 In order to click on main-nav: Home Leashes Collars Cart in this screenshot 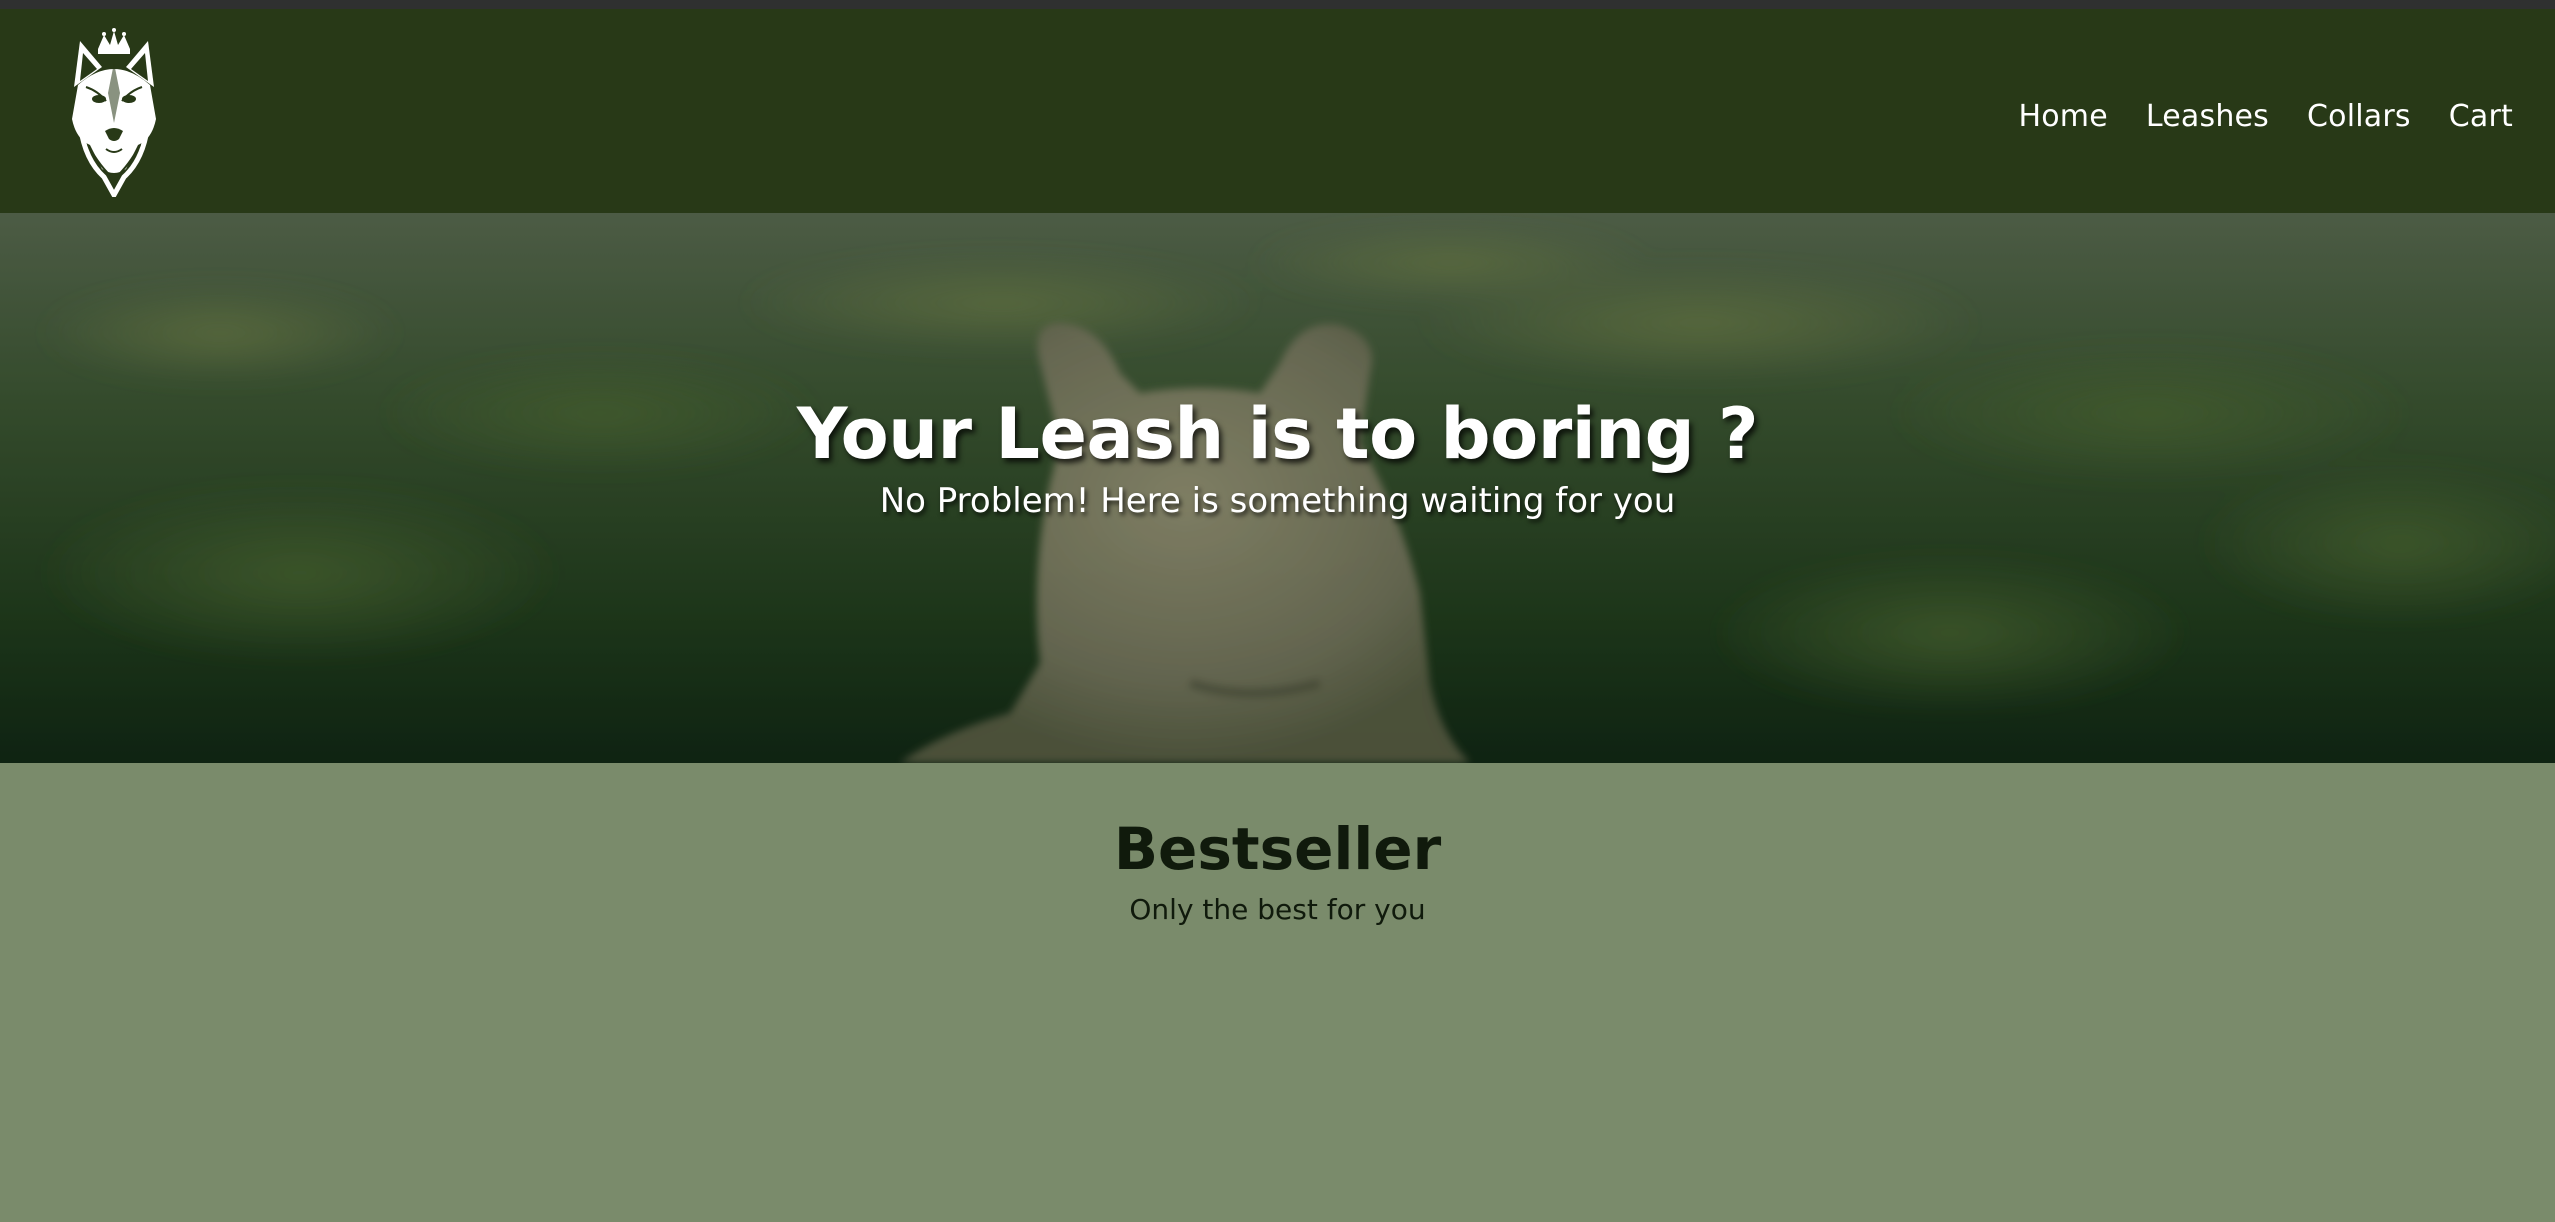, I will do `click(2265, 116)`.